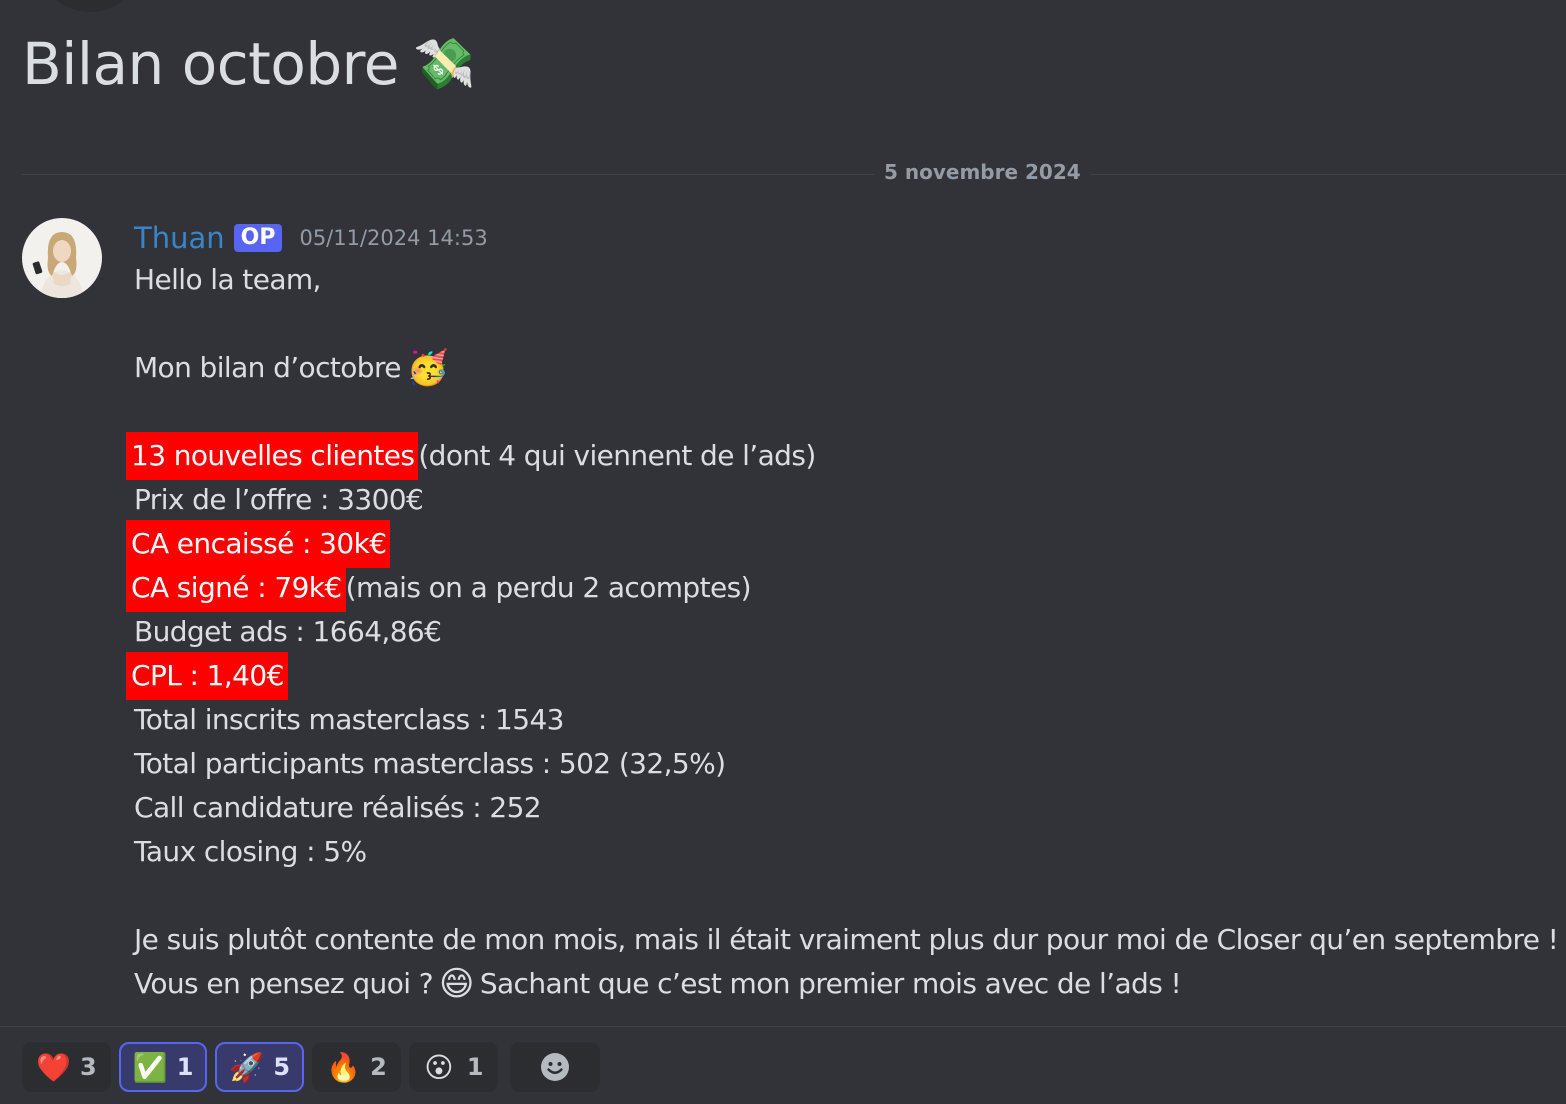  Describe the element at coordinates (272, 456) in the screenshot. I see `stat-highlight: 13 nouvelles clientes` at that location.